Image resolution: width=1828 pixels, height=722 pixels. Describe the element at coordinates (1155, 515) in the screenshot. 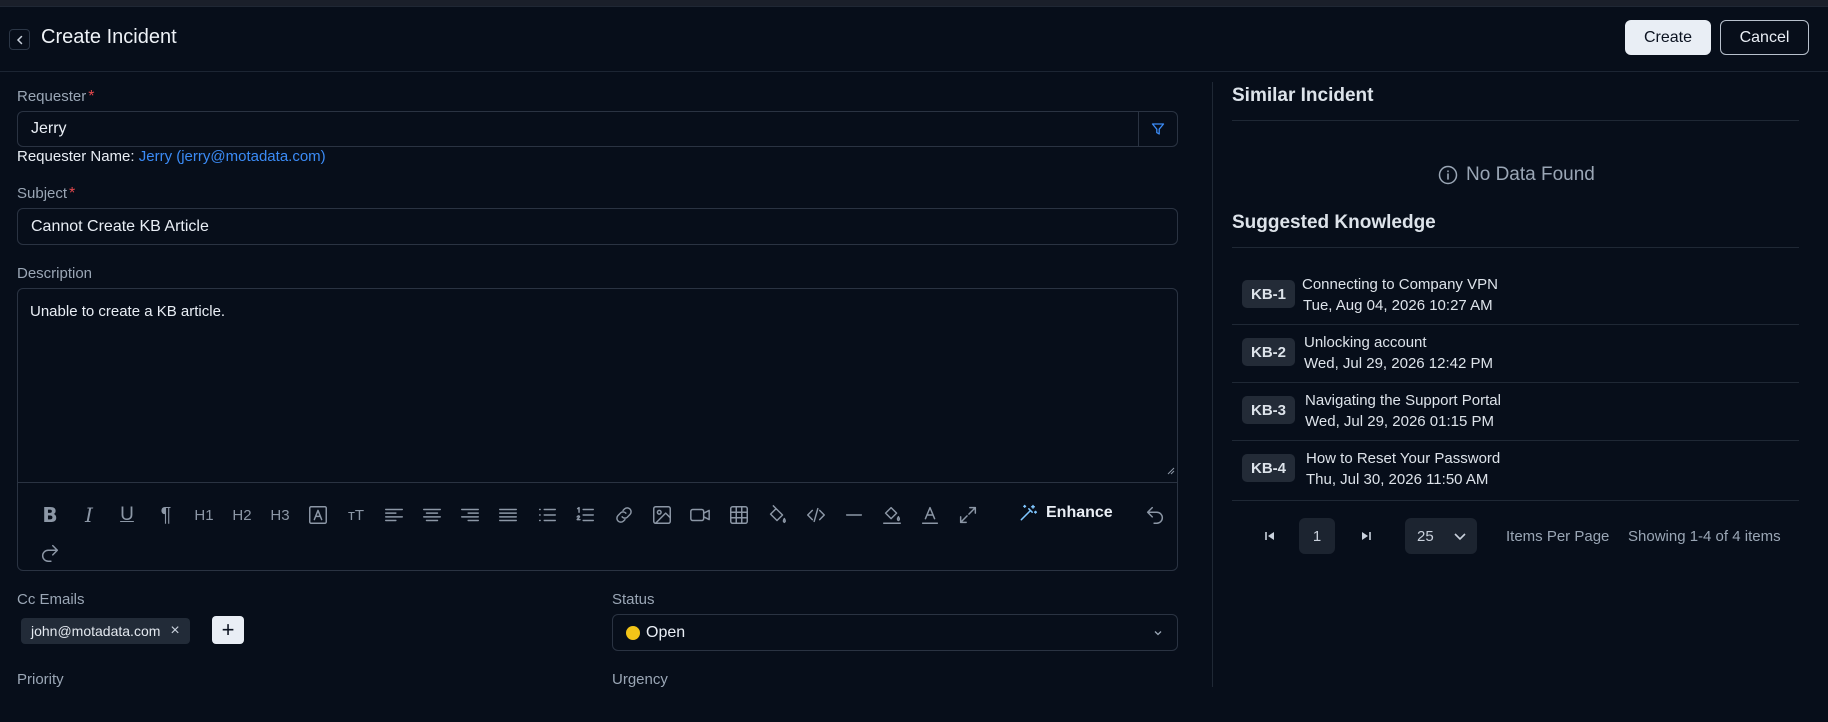

I see `undo-icon` at that location.